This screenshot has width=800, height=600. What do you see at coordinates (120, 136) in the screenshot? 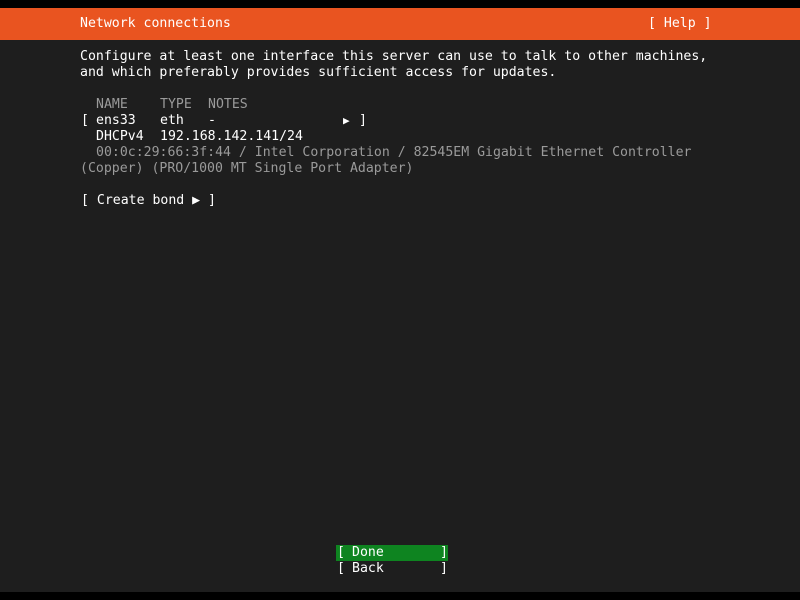
I see `dhcp-label: DHCPv4` at bounding box center [120, 136].